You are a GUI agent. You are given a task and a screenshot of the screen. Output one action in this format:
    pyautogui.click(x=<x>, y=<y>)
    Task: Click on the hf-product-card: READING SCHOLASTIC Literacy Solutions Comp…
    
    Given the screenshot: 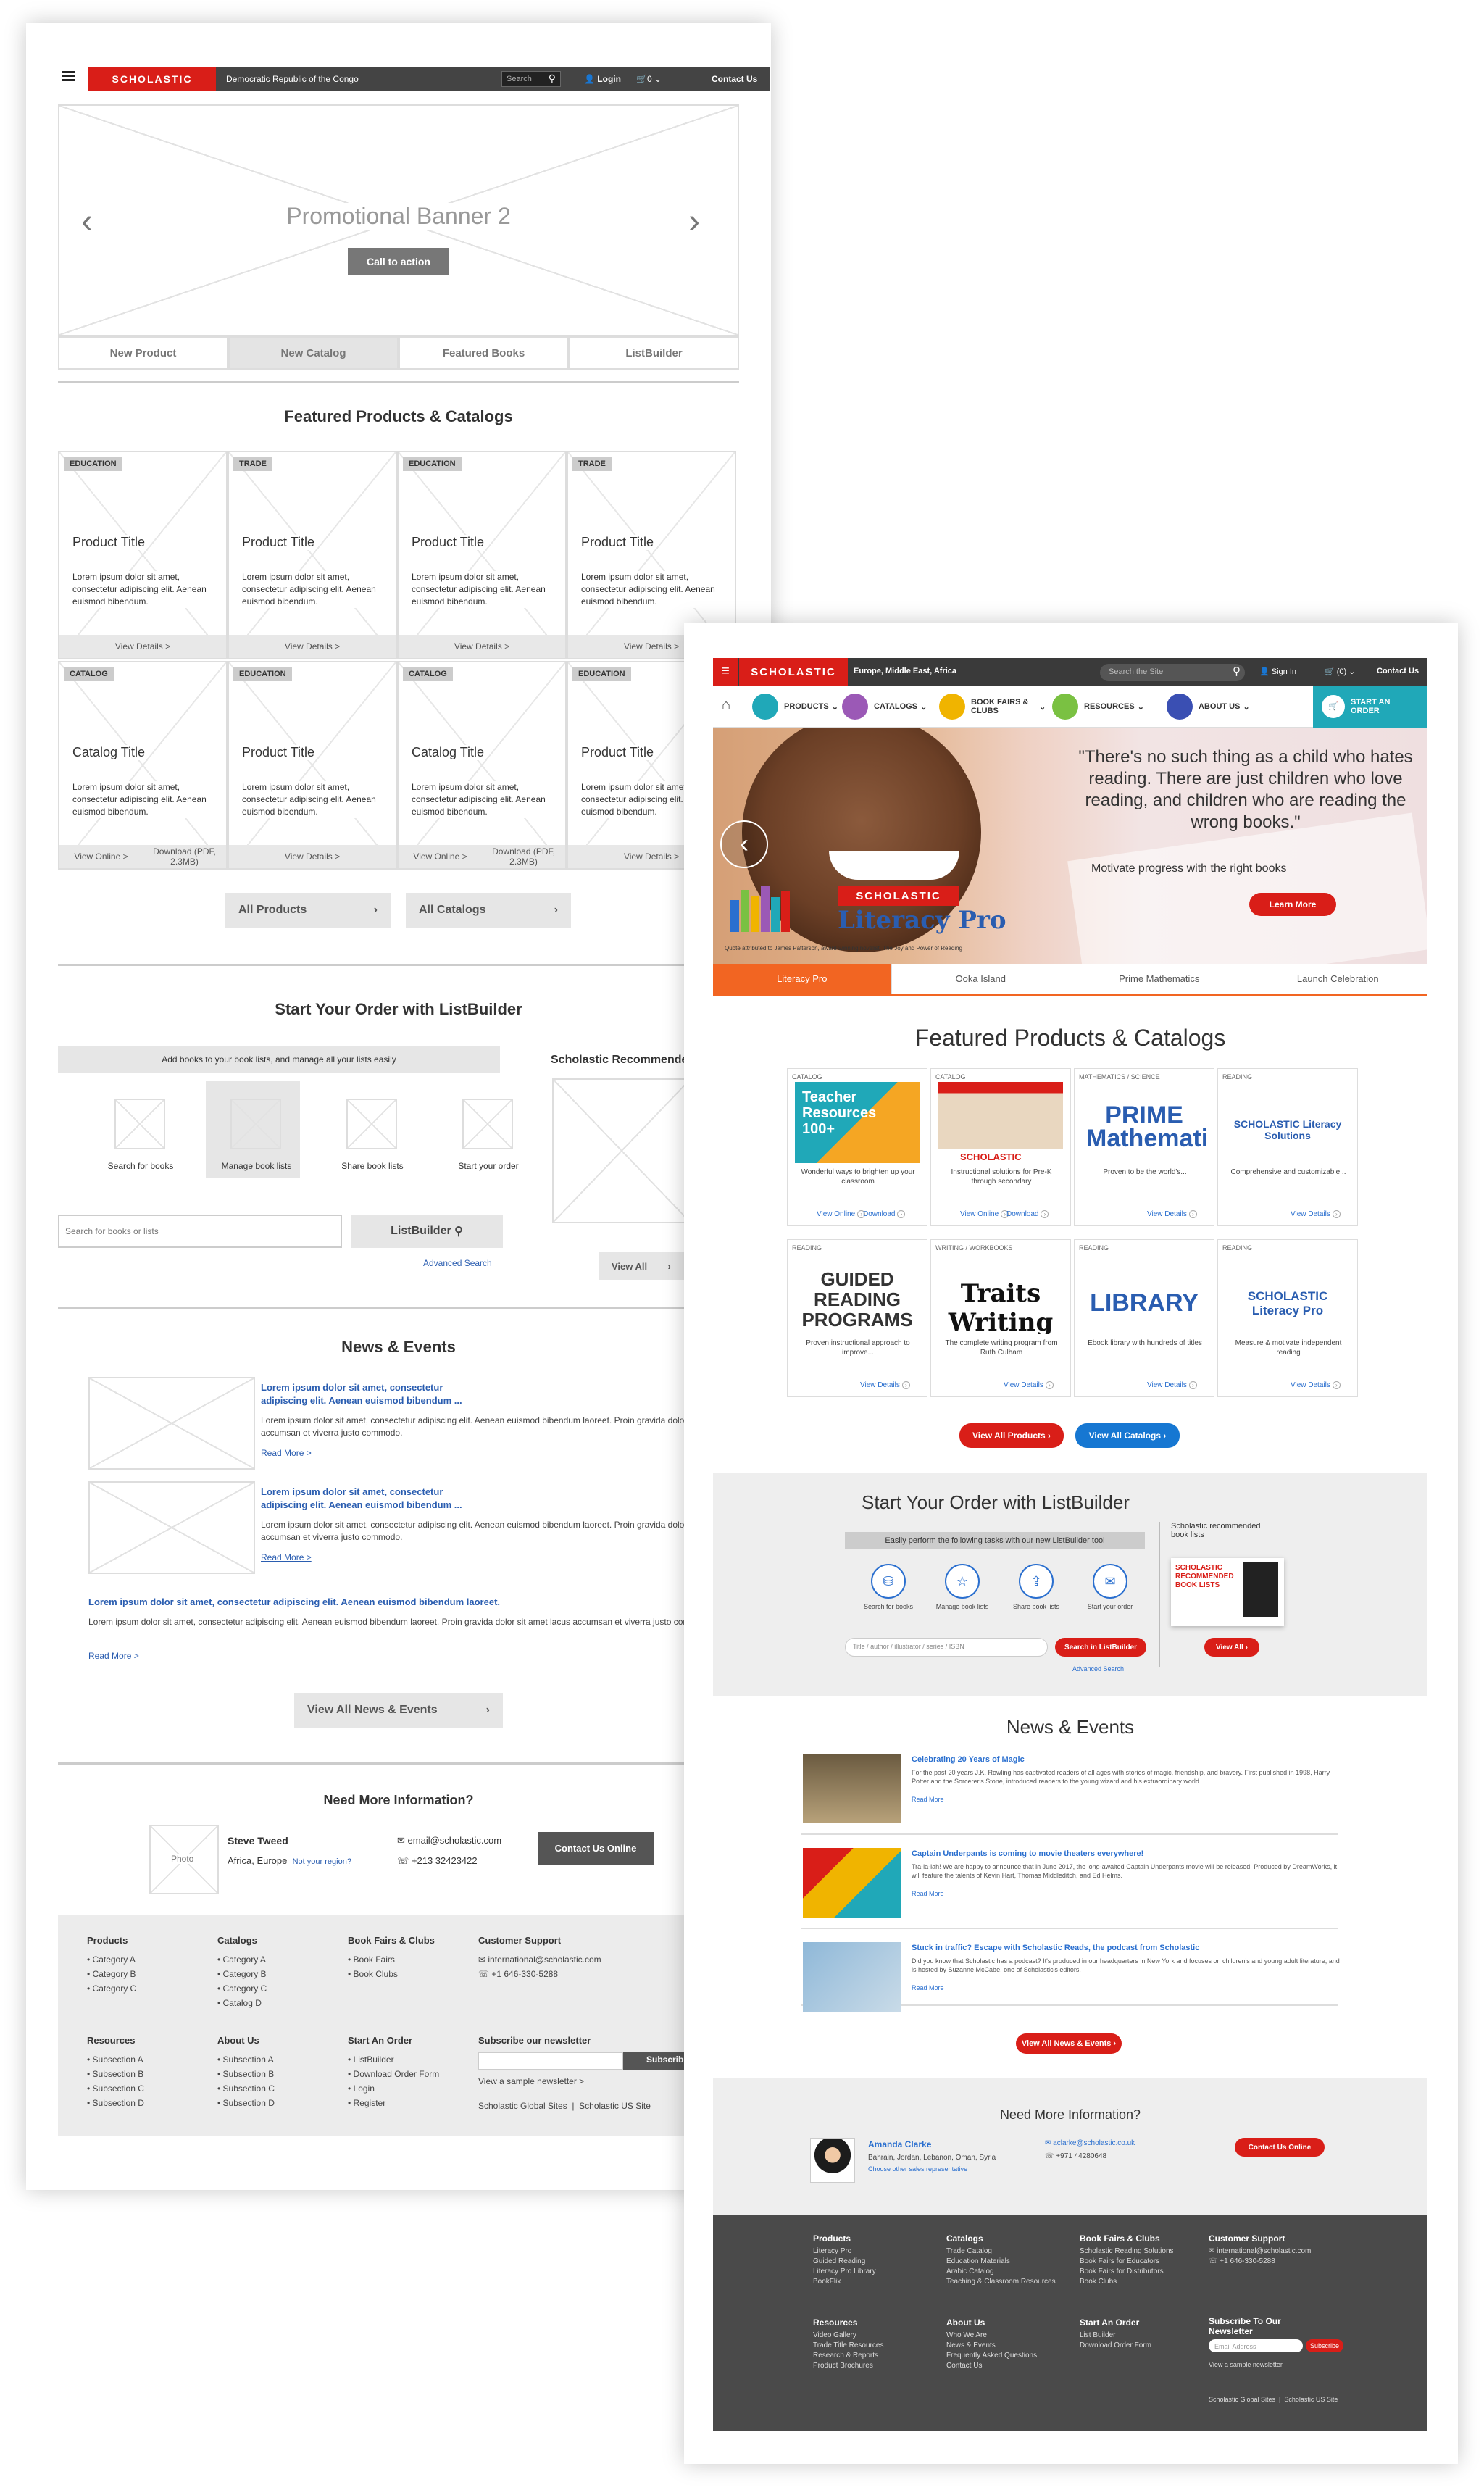 What is the action you would take?
    pyautogui.click(x=1287, y=1147)
    